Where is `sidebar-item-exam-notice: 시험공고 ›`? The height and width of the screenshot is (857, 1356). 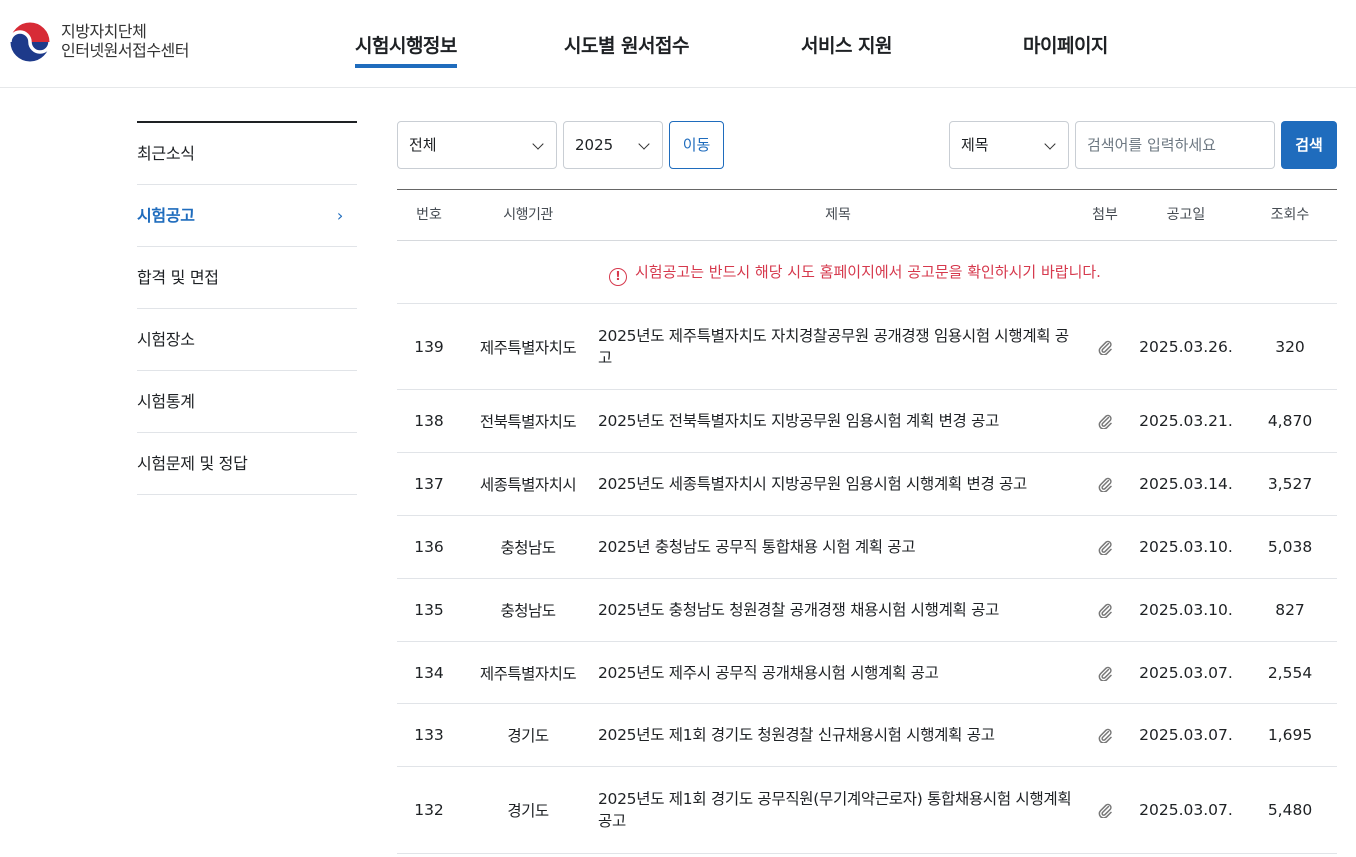 sidebar-item-exam-notice: 시험공고 › is located at coordinates (247, 216).